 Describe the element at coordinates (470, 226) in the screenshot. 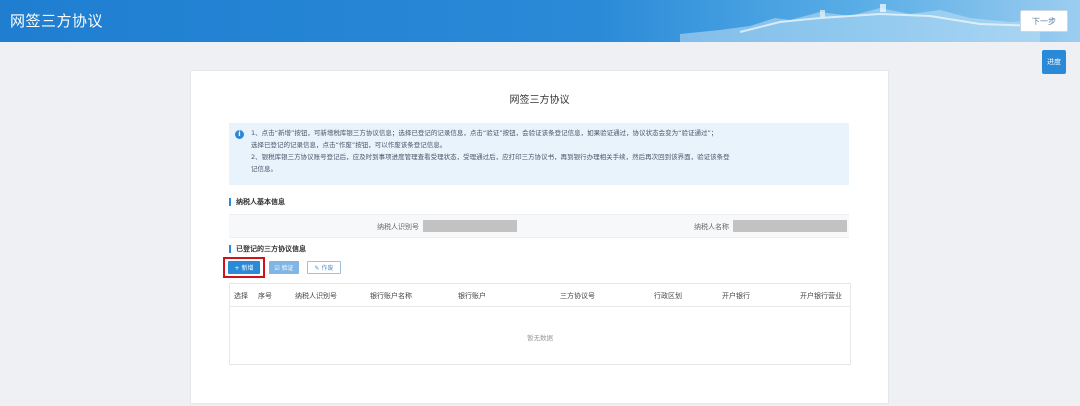

I see `taxpayer-id-value-masked` at that location.